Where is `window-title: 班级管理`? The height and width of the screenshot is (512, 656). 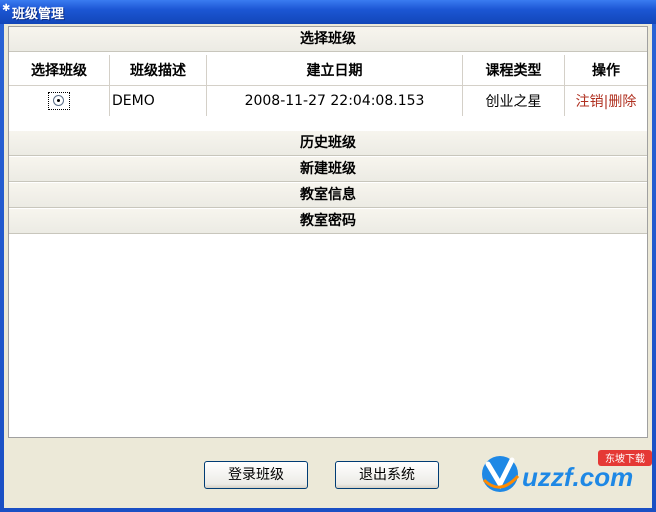 window-title: 班级管理 is located at coordinates (38, 14).